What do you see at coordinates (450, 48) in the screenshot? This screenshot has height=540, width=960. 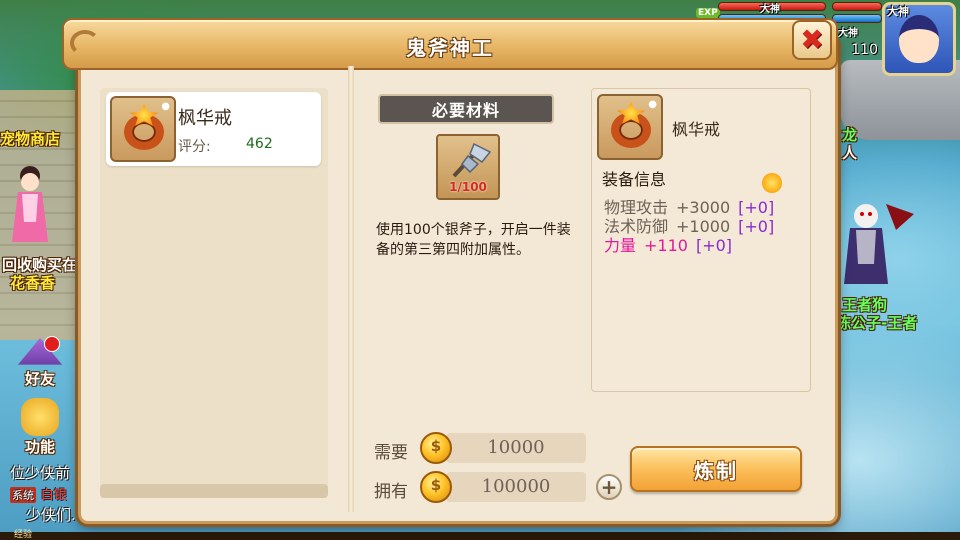 I see `dialog-title: 鬼斧神工` at bounding box center [450, 48].